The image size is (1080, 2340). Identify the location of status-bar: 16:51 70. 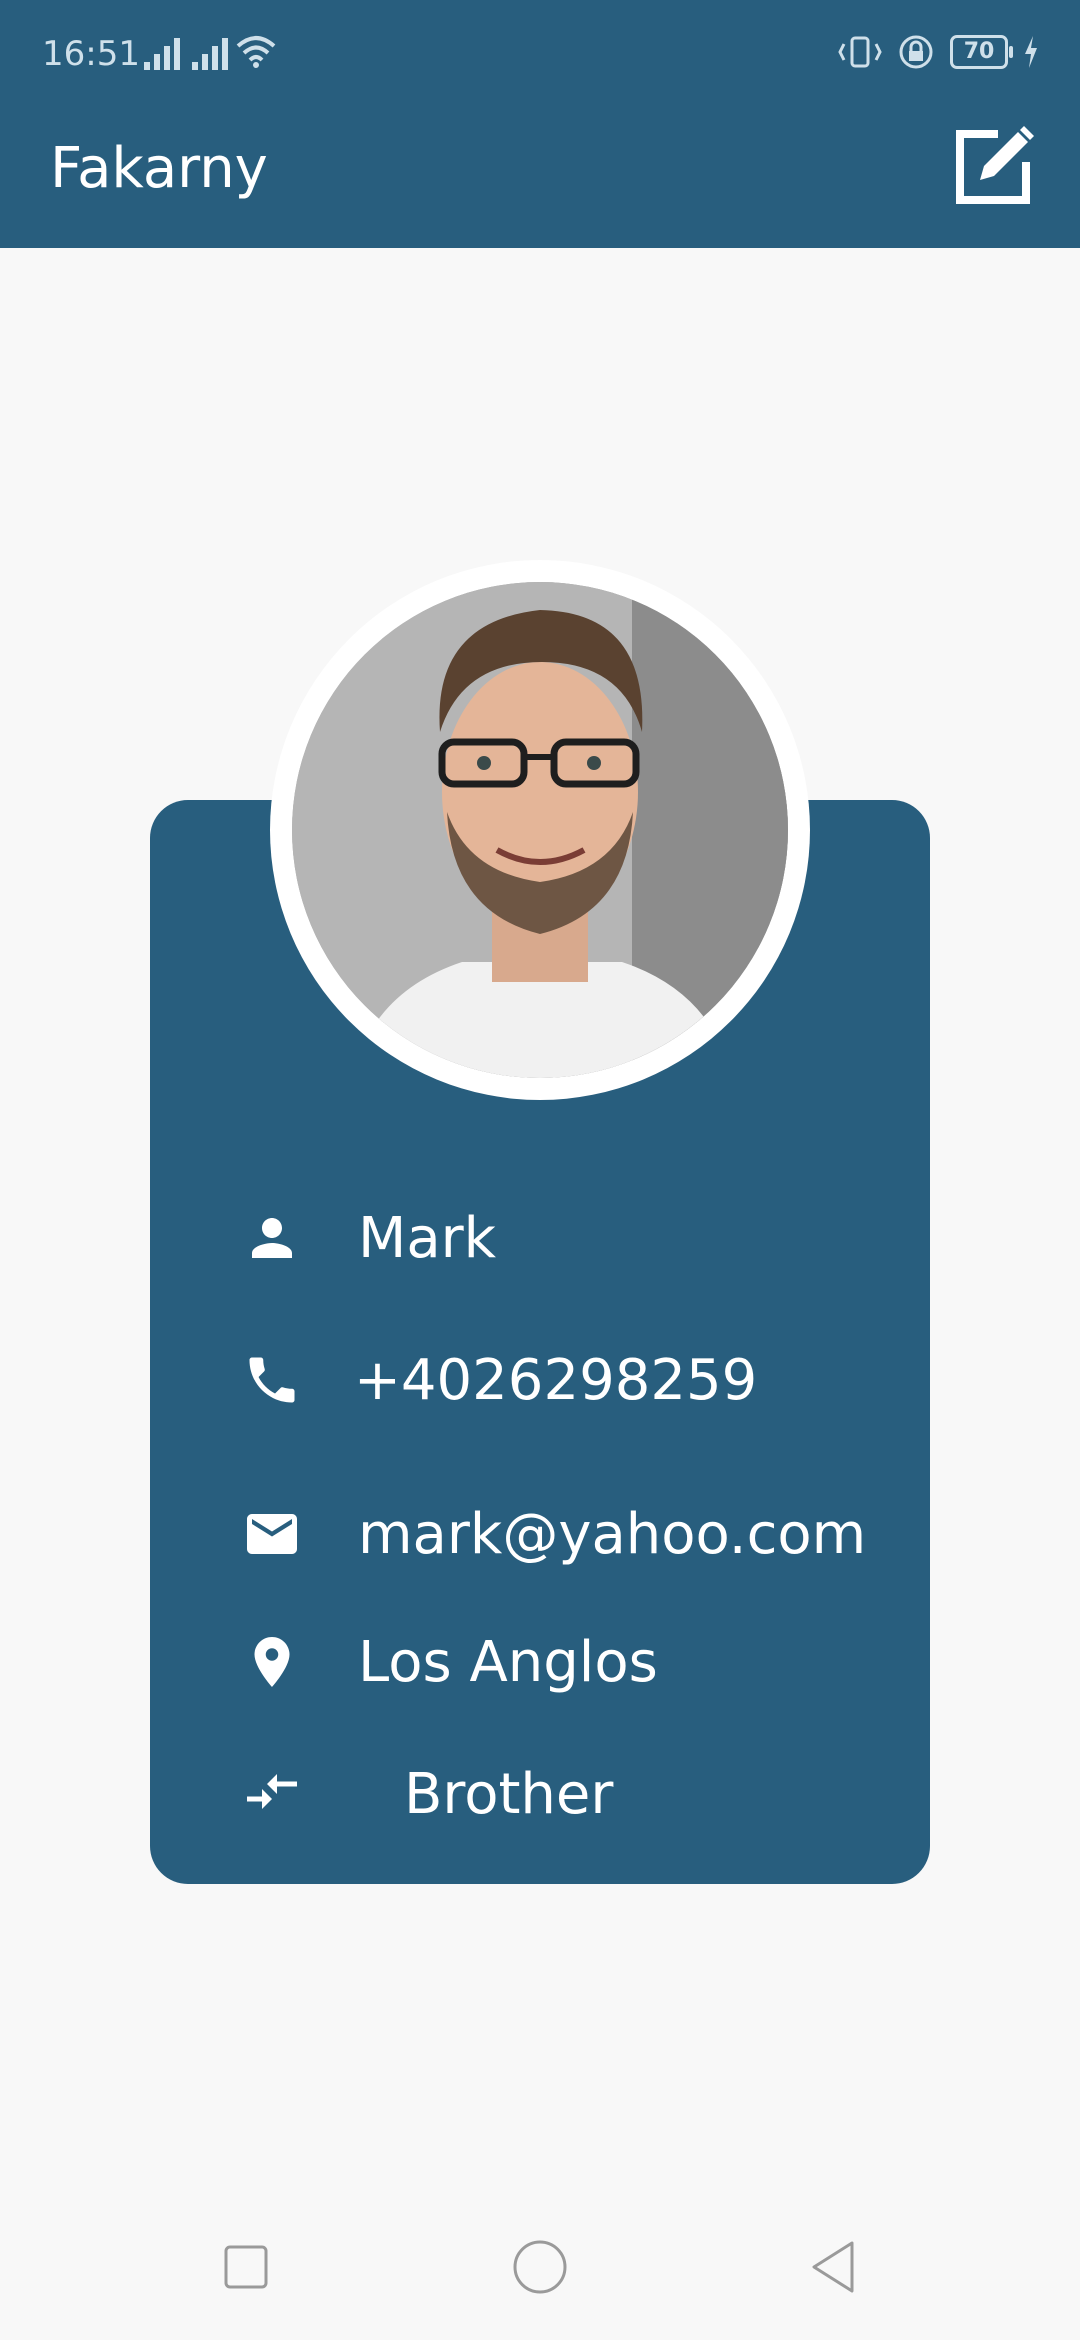
(540, 55).